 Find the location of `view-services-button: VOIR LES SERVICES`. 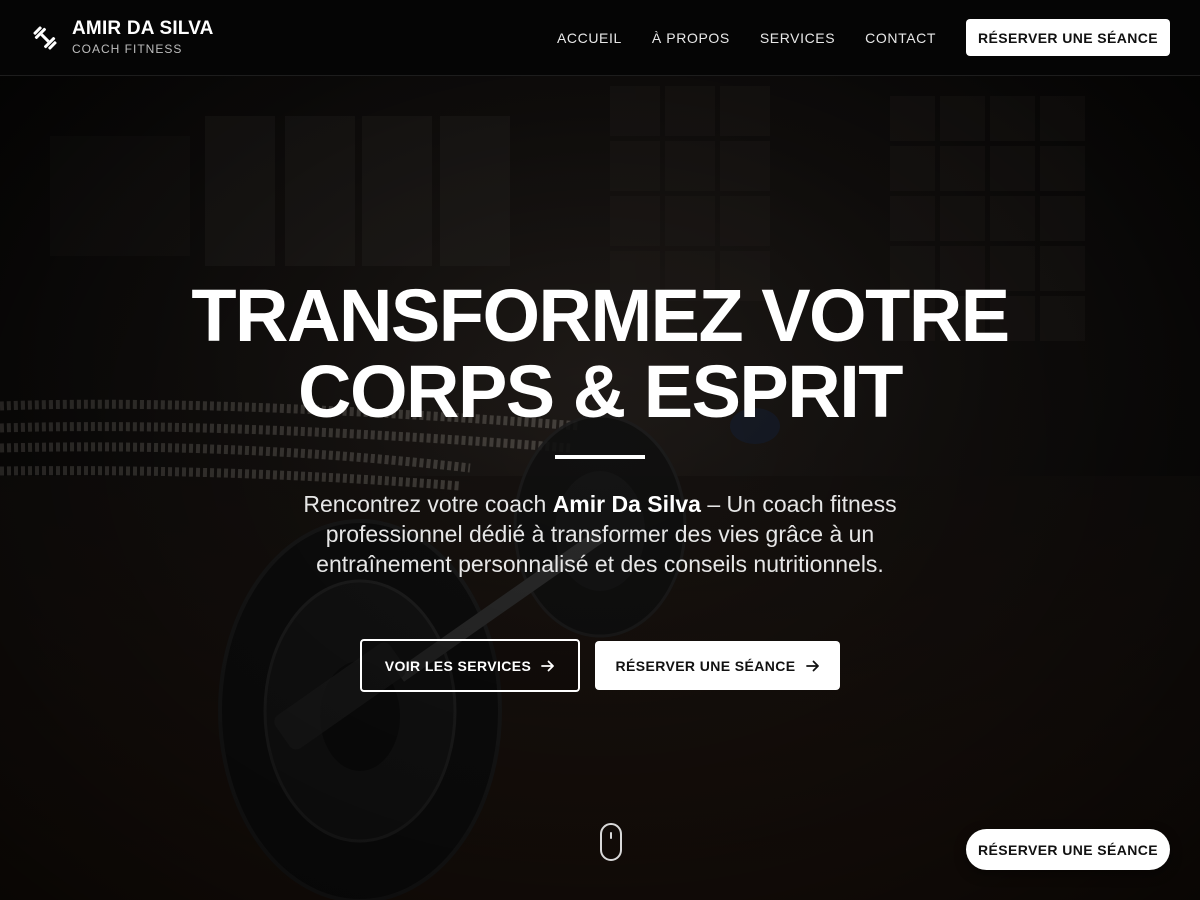

view-services-button: VOIR LES SERVICES is located at coordinates (470, 665).